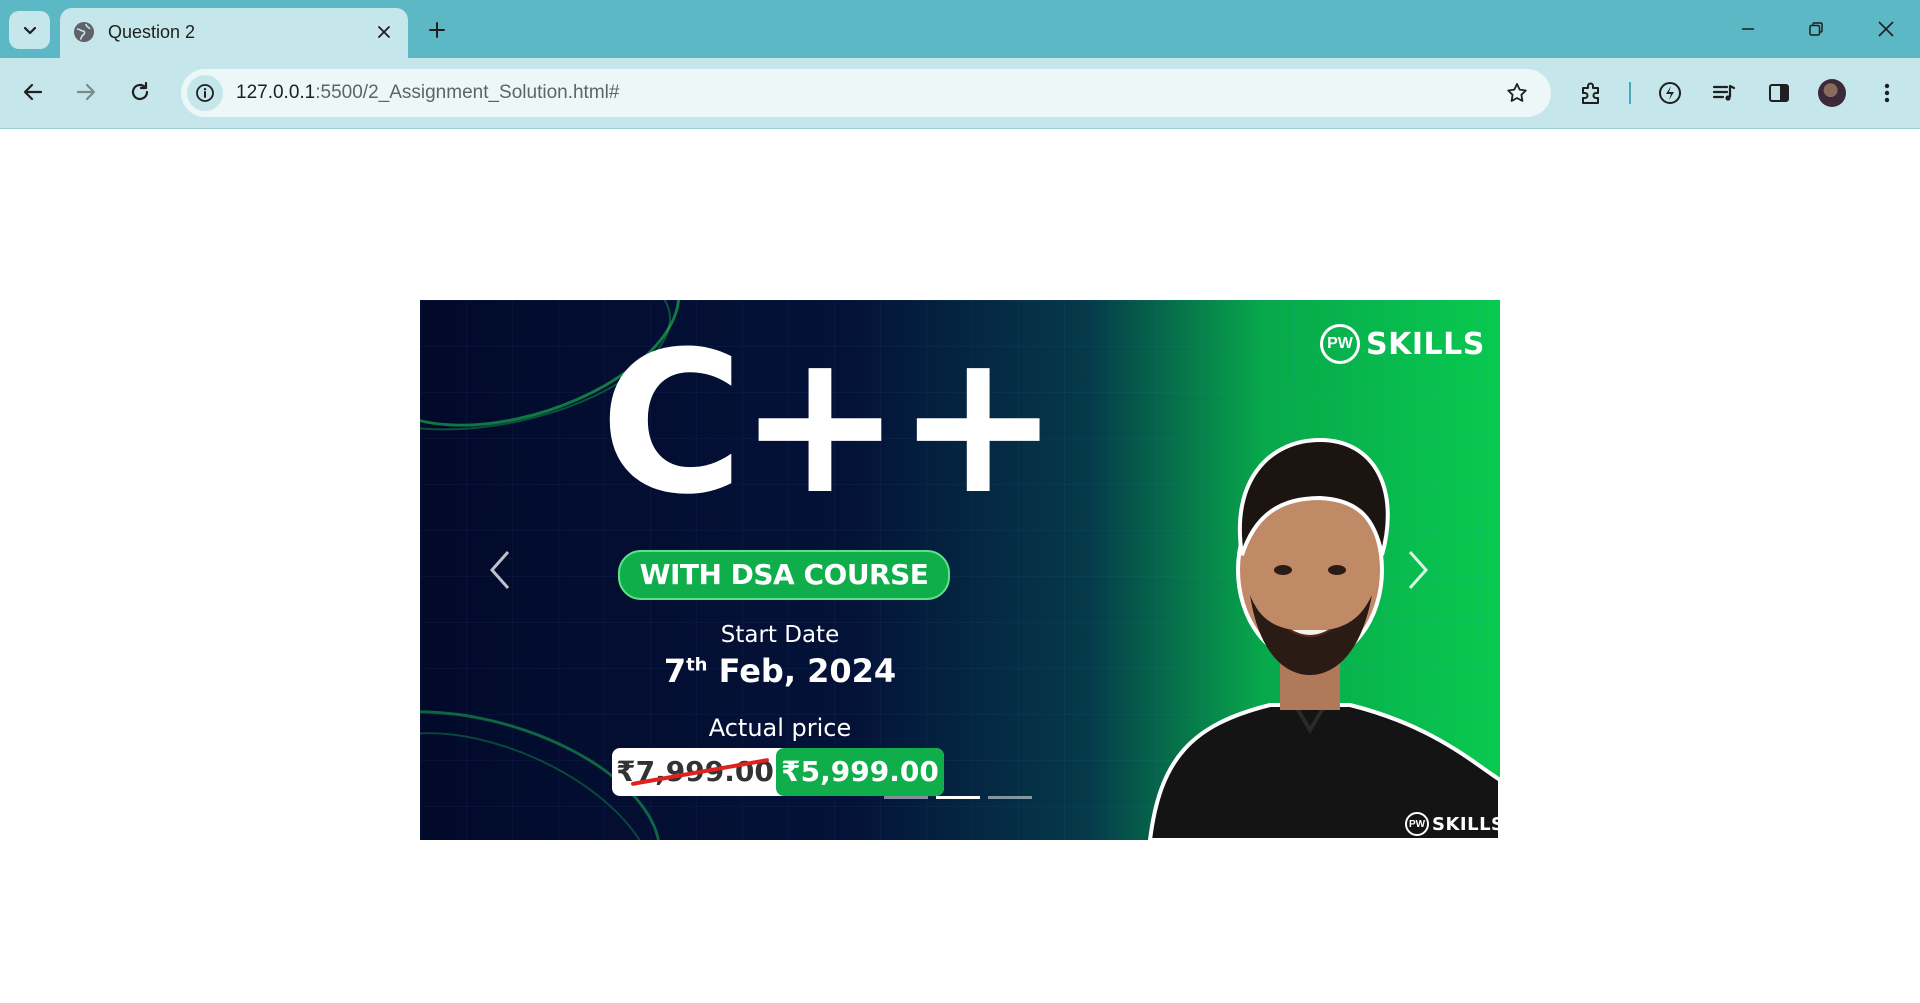 This screenshot has width=1920, height=1003. Describe the element at coordinates (1466, 824) in the screenshot. I see `watermark-text: SKILLS` at that location.